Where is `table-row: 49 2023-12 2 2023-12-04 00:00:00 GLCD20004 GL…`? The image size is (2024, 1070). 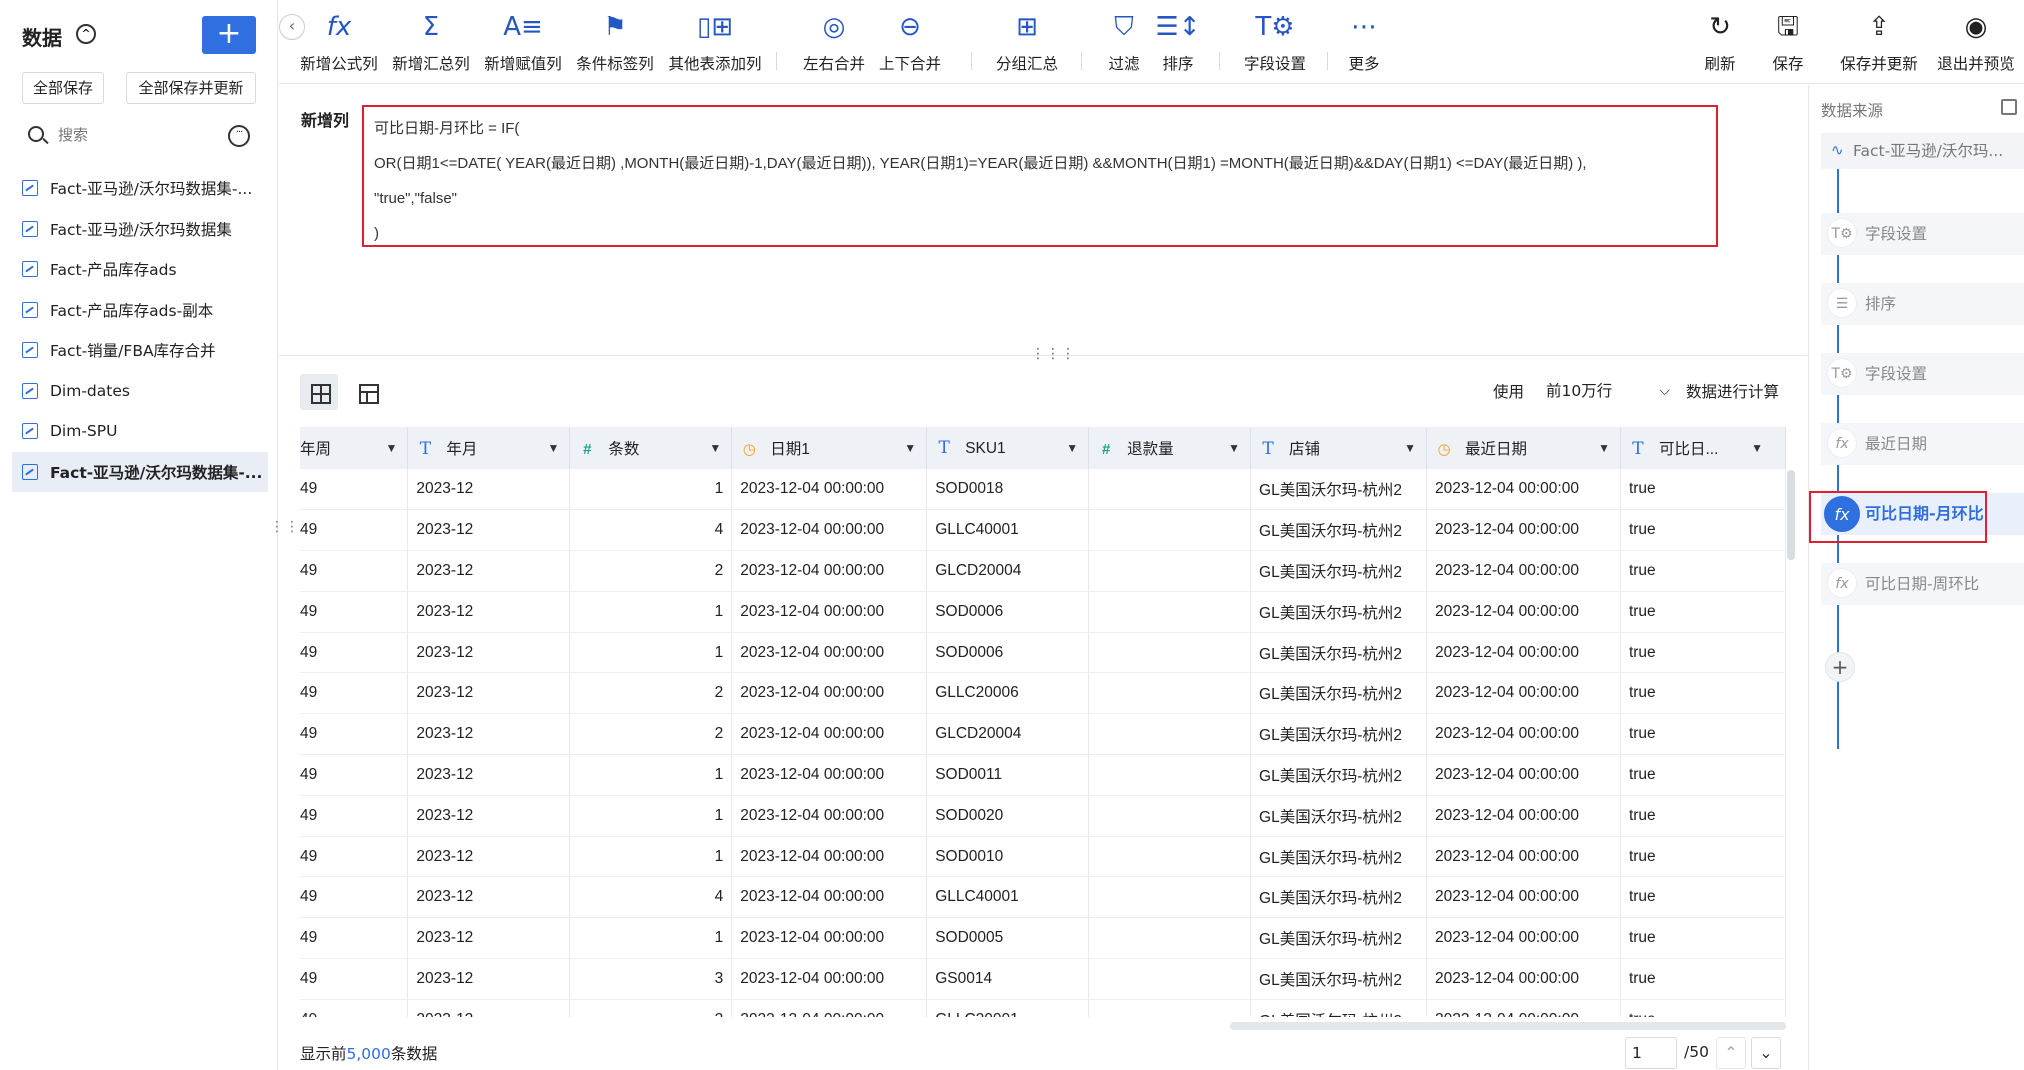 table-row: 49 2023-12 2 2023-12-04 00:00:00 GLCD20004 GL… is located at coordinates (1043, 571).